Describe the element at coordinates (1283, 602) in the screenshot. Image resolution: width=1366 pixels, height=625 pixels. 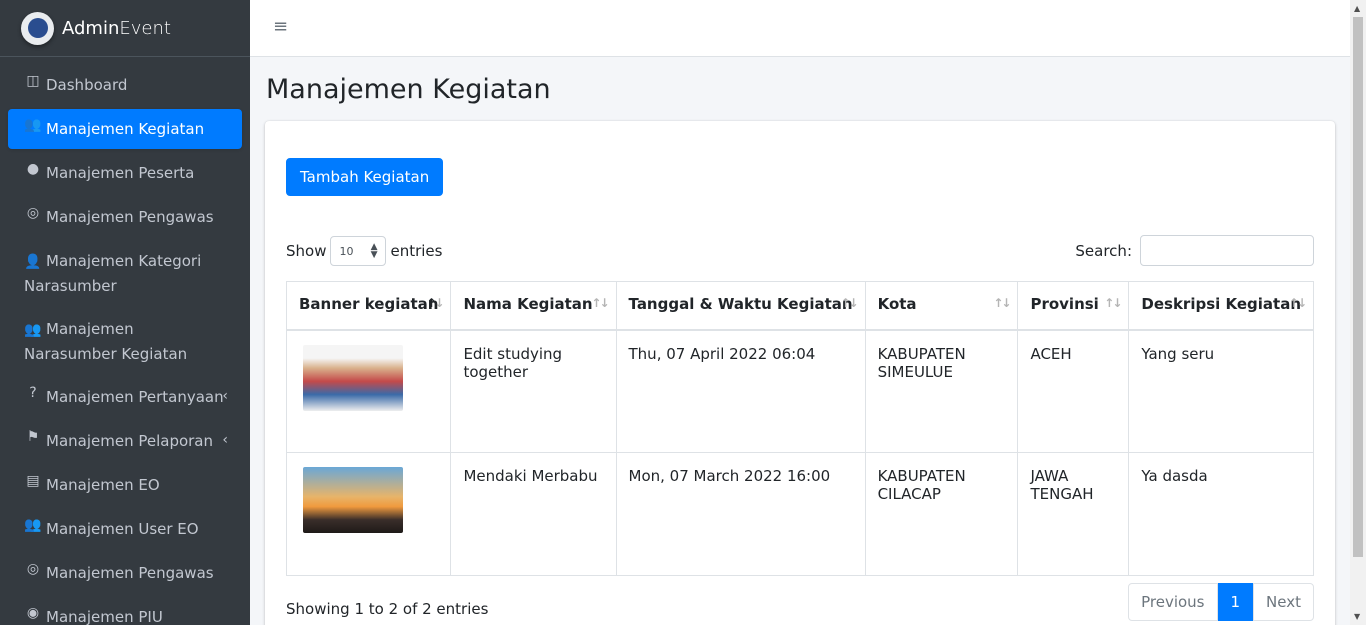
I see `next-page-button: Next` at that location.